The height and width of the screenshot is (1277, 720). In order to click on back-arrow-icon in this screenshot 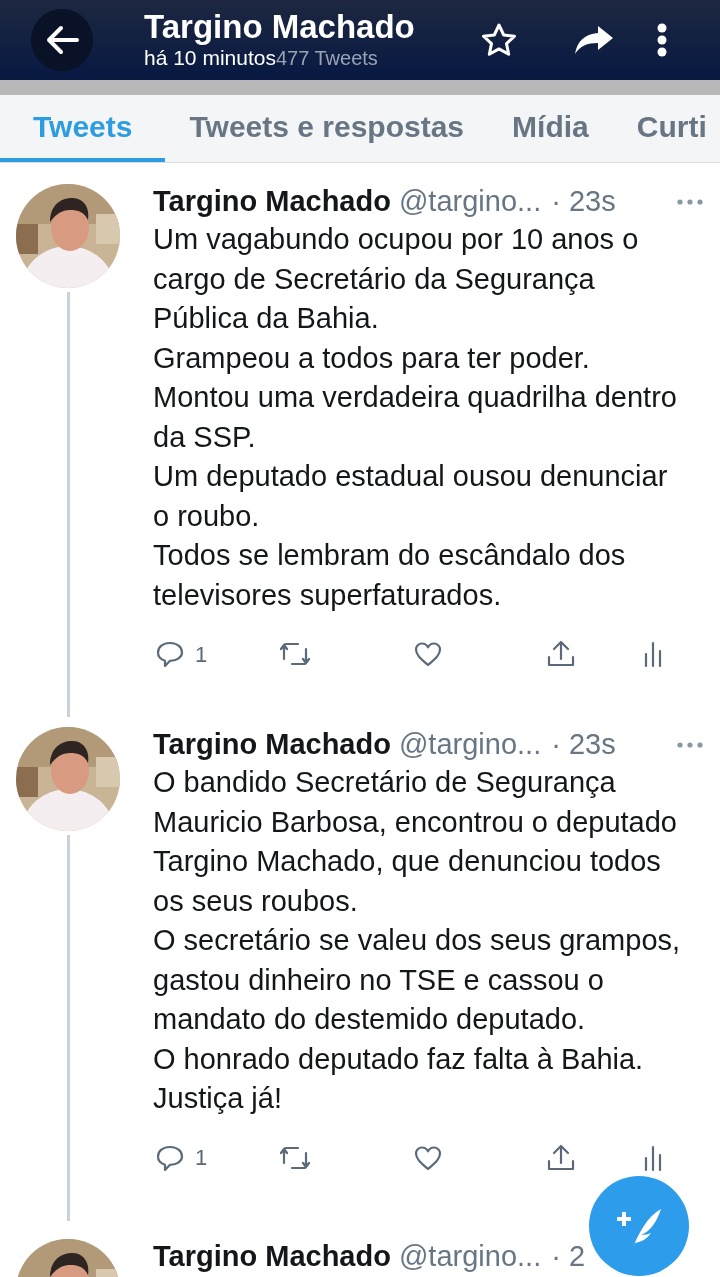, I will do `click(62, 40)`.